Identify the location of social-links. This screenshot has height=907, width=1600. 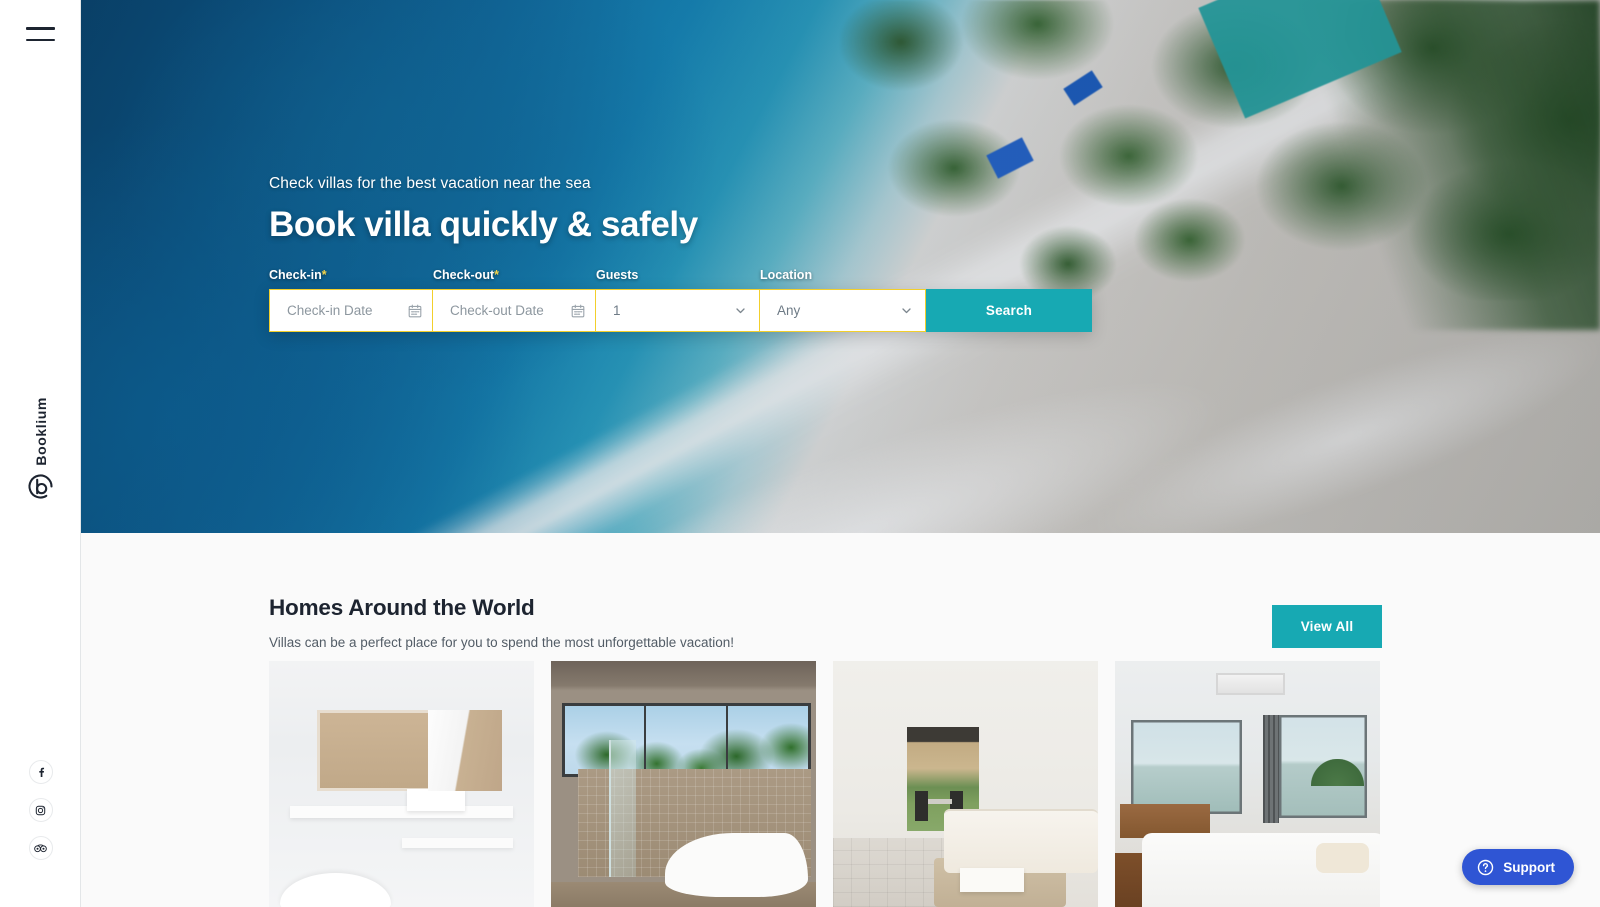
(40, 810).